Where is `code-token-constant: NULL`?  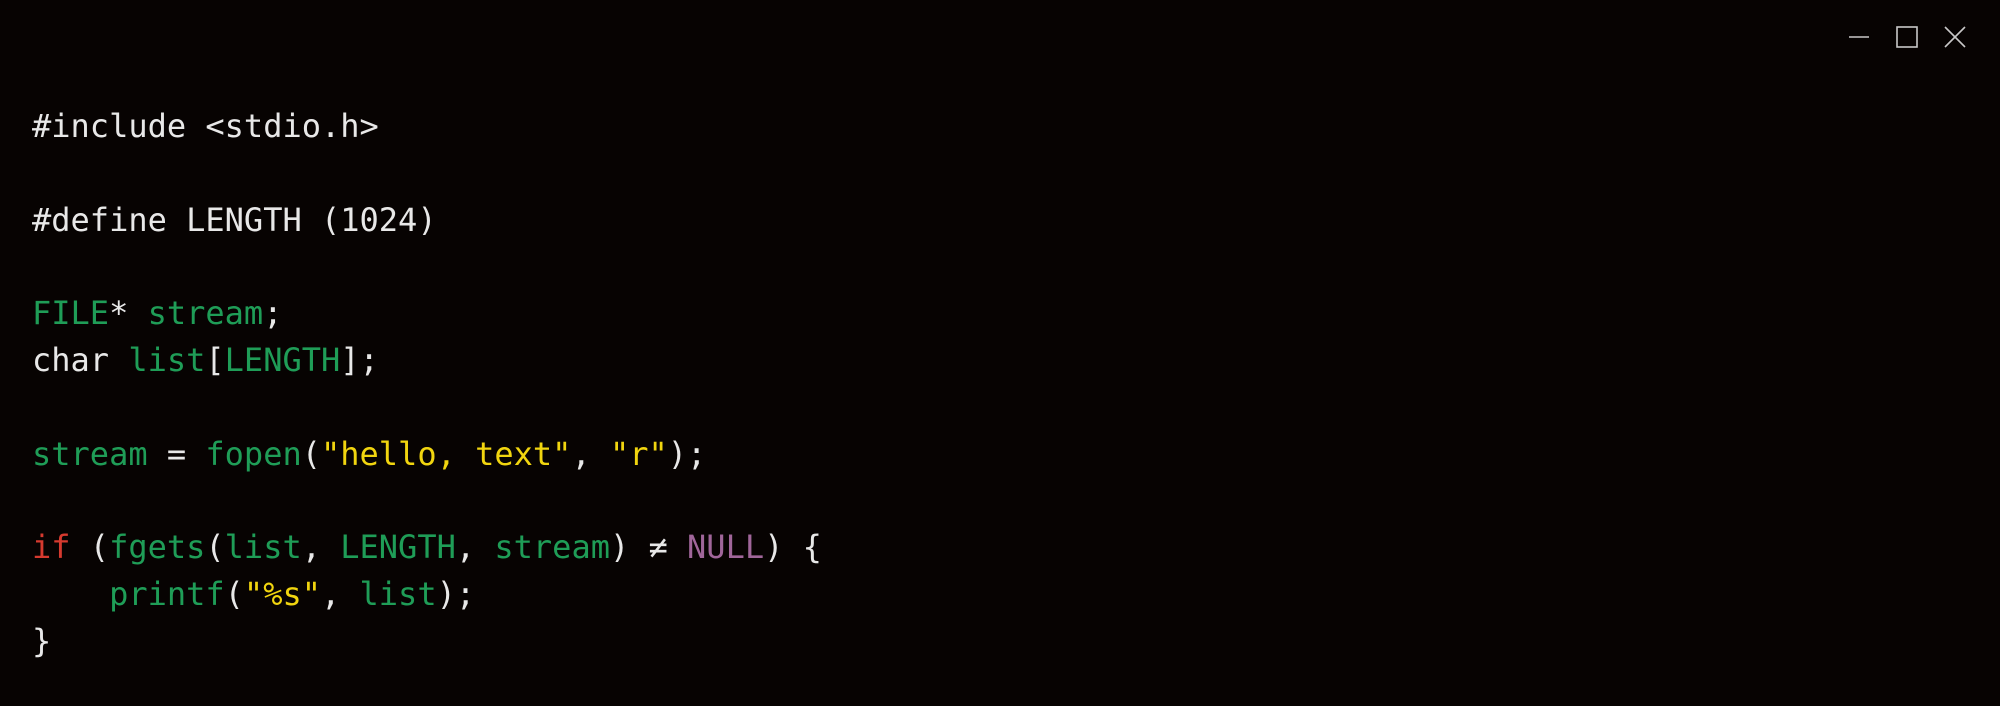 code-token-constant: NULL is located at coordinates (726, 547).